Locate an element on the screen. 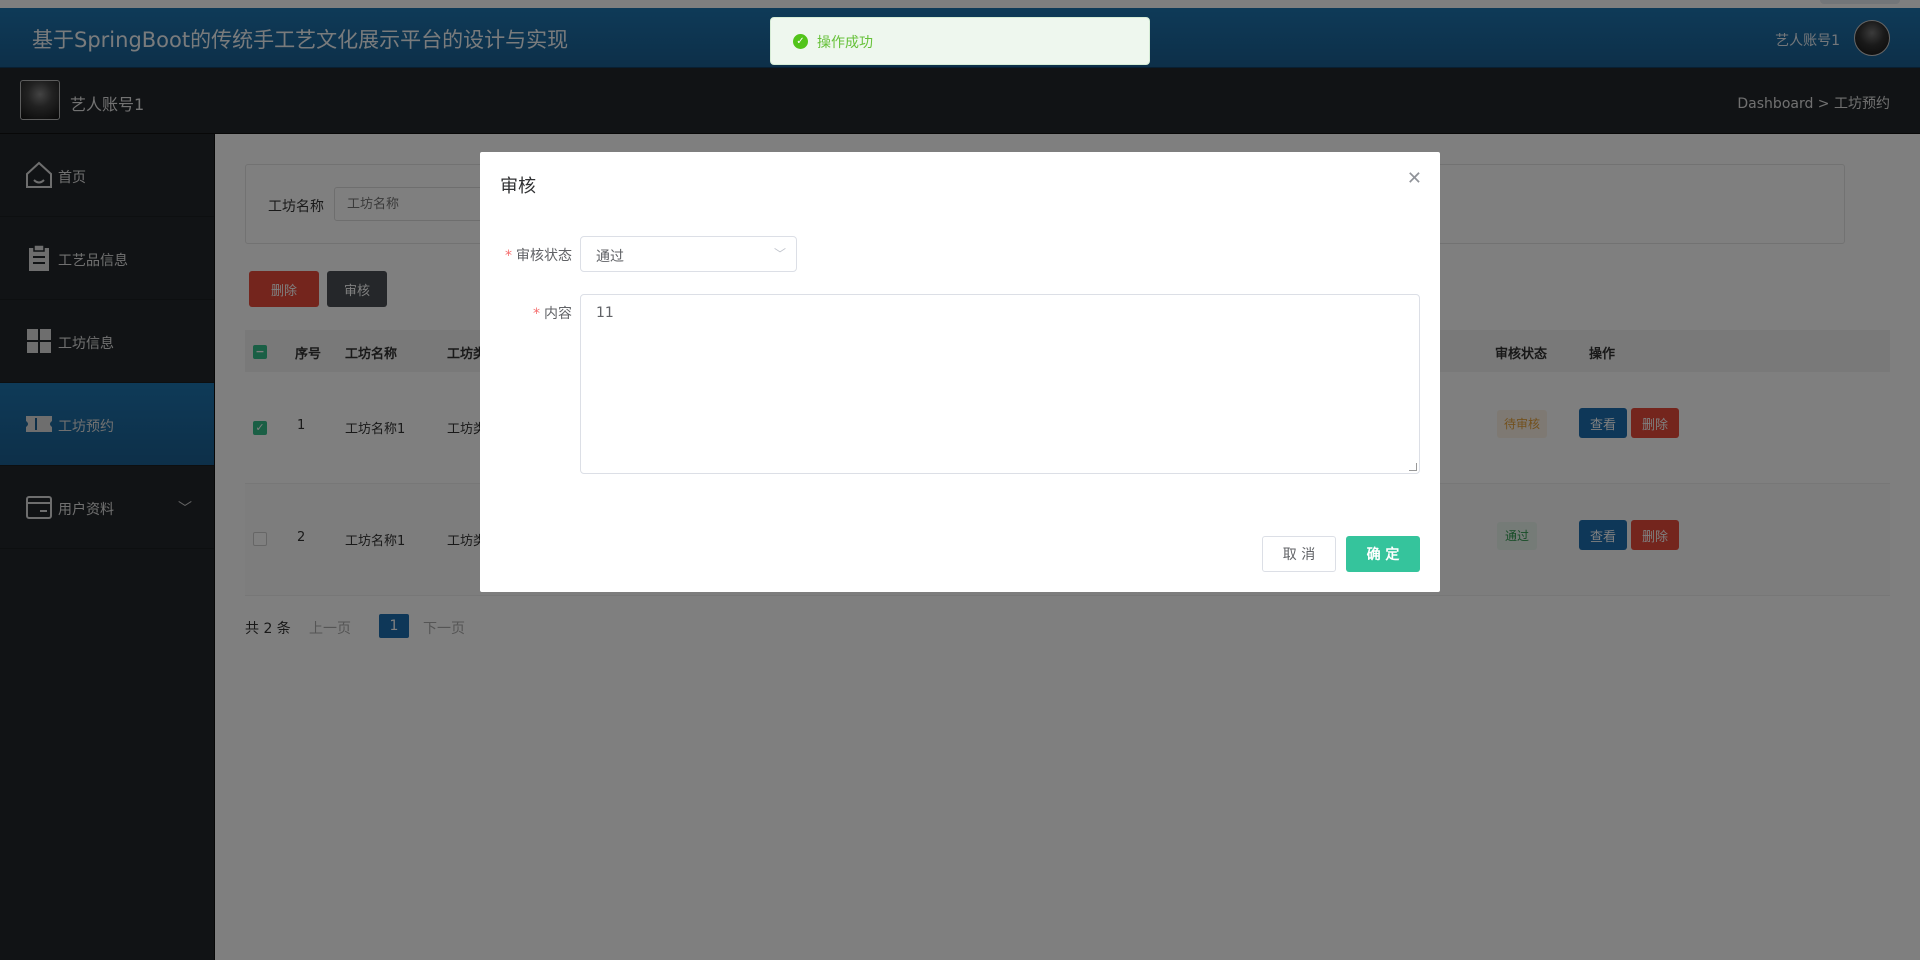  success-toast: ✓ 操作成功 is located at coordinates (960, 41).